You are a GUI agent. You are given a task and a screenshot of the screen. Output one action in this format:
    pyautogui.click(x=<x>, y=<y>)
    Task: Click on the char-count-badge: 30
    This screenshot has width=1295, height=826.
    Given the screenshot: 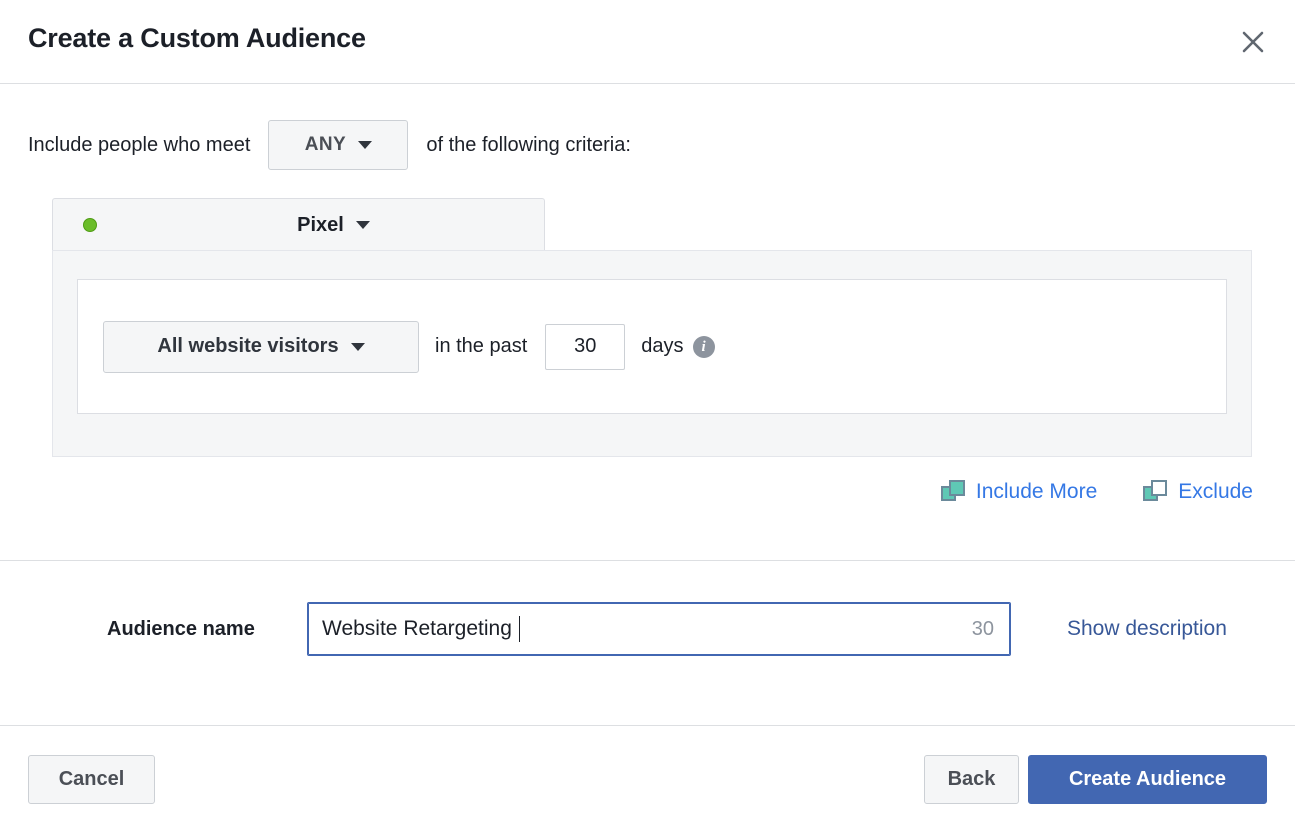 What is the action you would take?
    pyautogui.click(x=982, y=628)
    